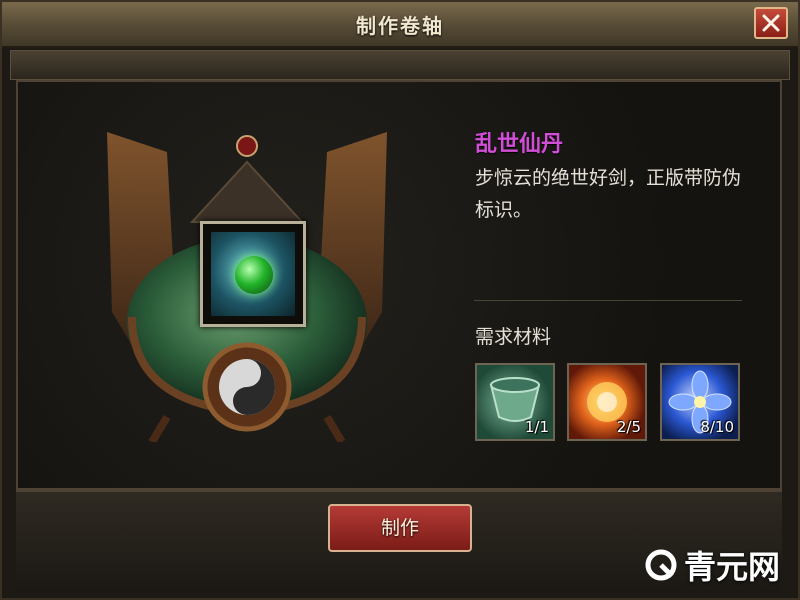 The width and height of the screenshot is (800, 600). What do you see at coordinates (700, 402) in the screenshot?
I see `material-slot-blue-flower: 8/10` at bounding box center [700, 402].